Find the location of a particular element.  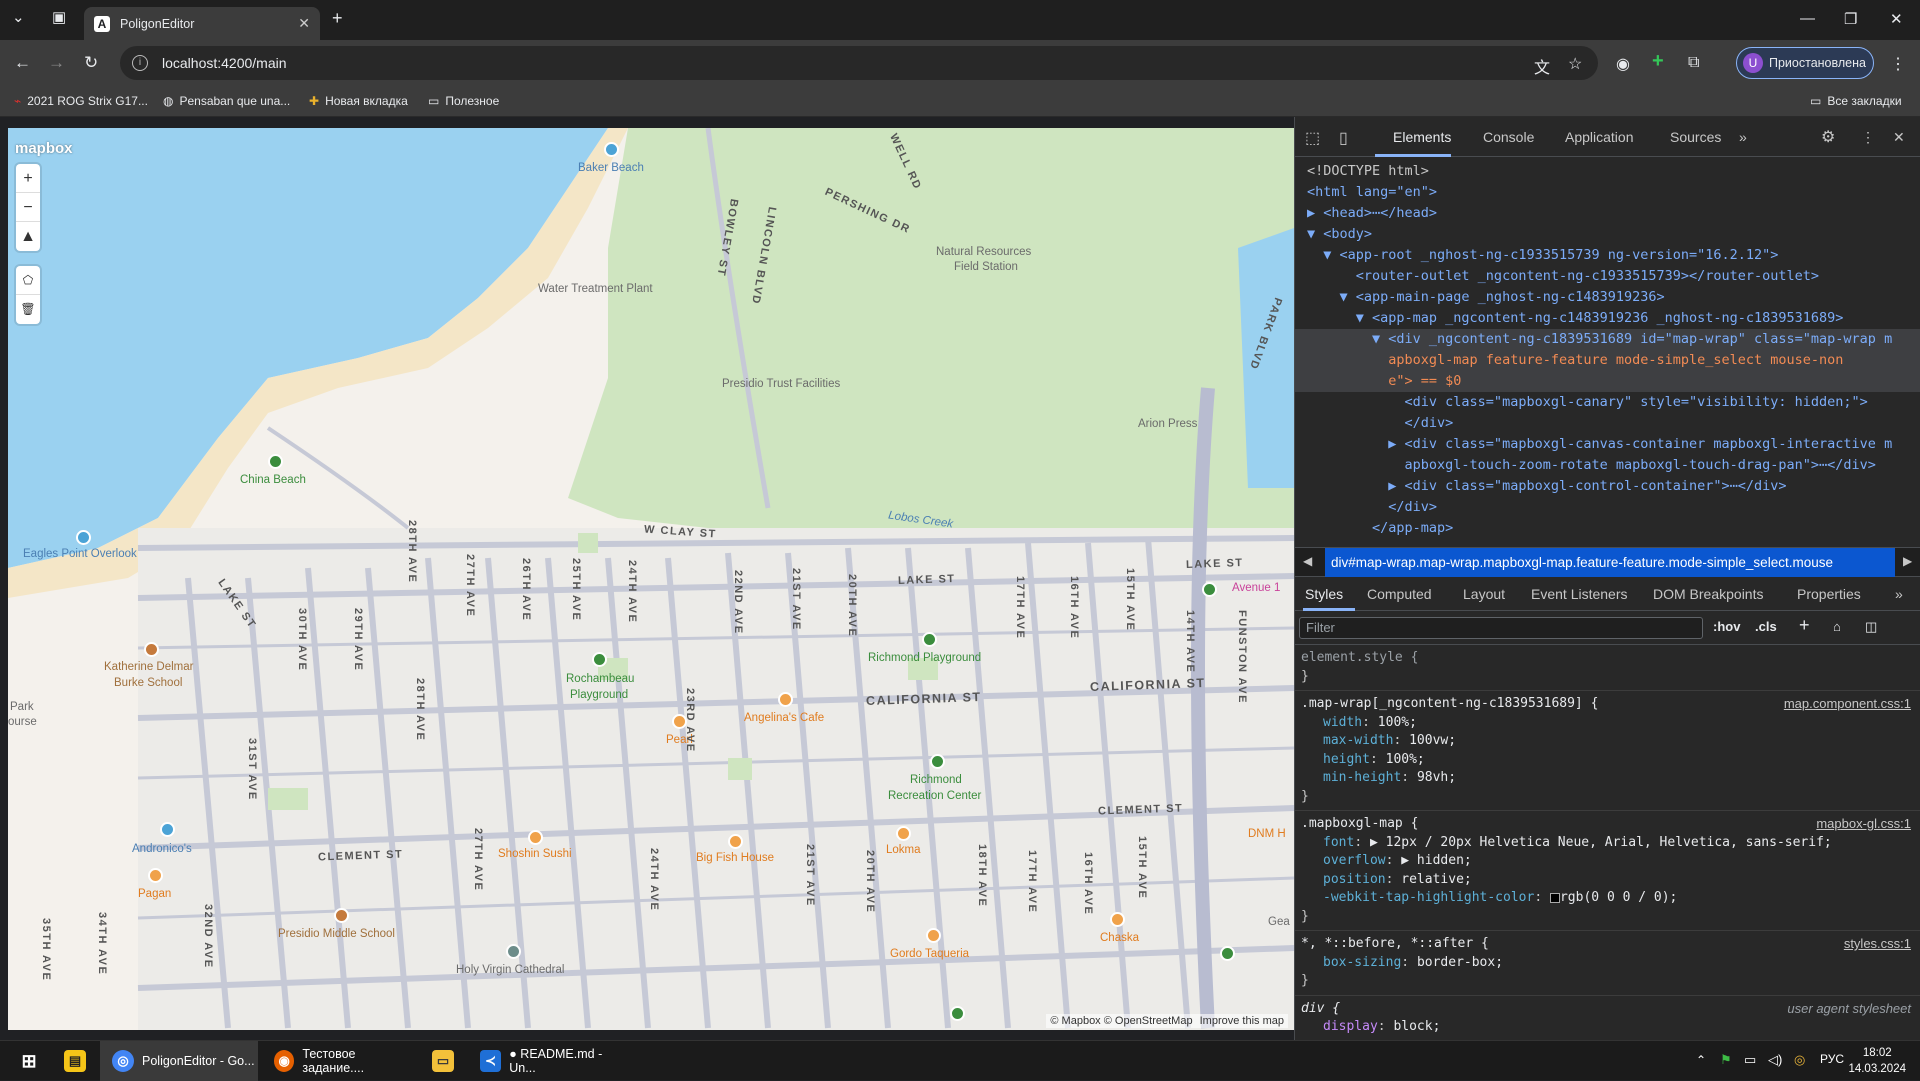

more-tabs-icon: » is located at coordinates (1743, 137).